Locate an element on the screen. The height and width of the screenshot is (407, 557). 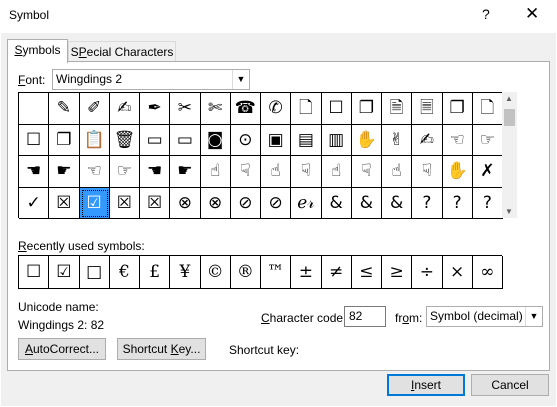
symbol-cell: ▥ is located at coordinates (336, 140).